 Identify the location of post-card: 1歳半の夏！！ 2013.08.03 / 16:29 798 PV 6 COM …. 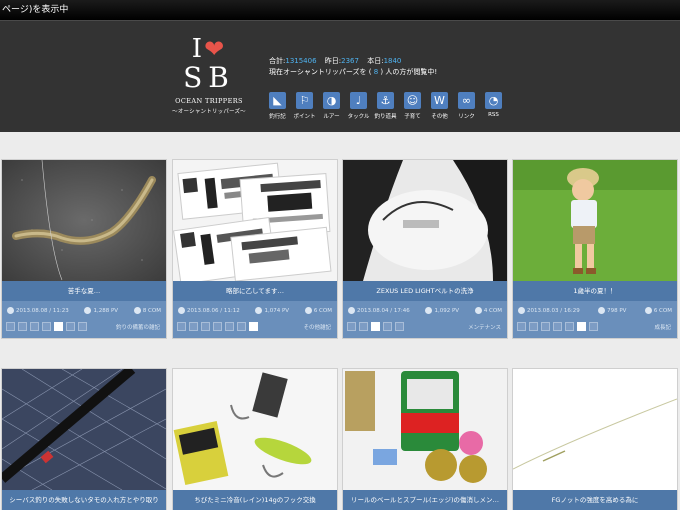
(595, 249).